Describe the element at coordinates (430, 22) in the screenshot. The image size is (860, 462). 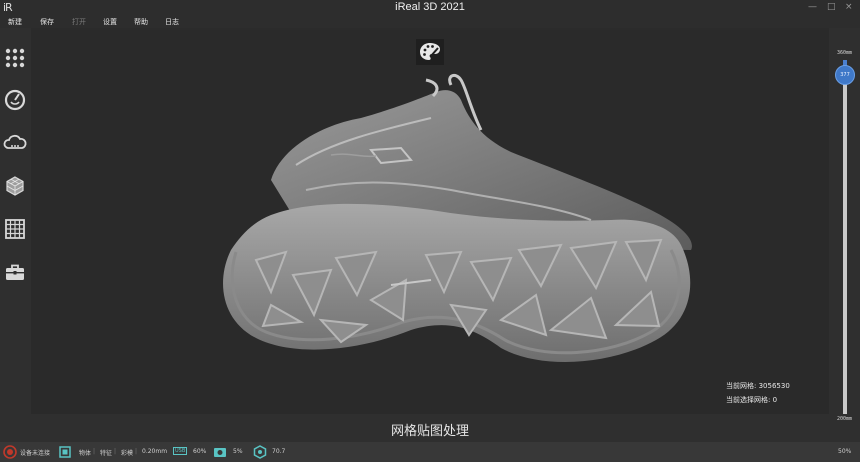
I see `menu-bar: 新建 保存 打开 设置 帮助 日志` at that location.